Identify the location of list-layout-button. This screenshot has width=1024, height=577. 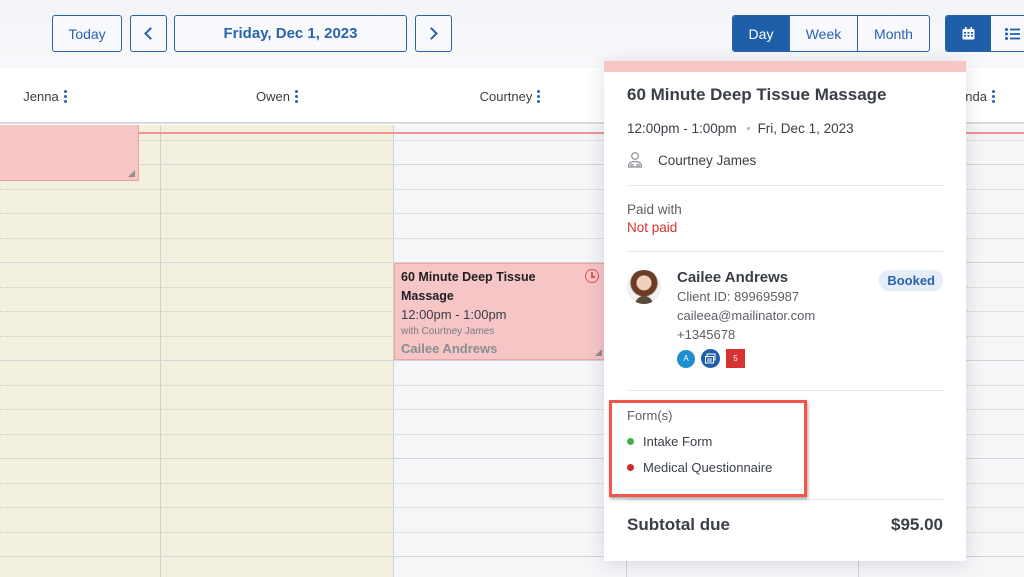
(1007, 33).